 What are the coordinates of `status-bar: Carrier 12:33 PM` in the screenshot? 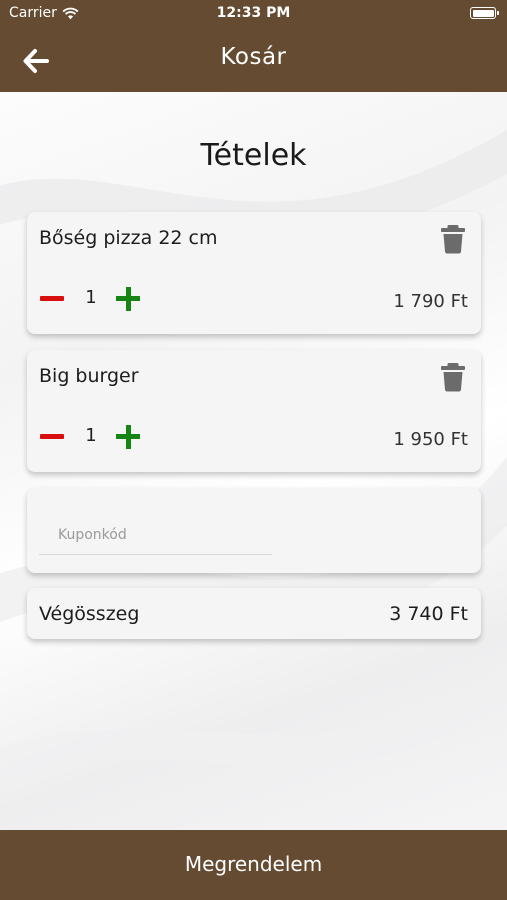 It's located at (253, 15).